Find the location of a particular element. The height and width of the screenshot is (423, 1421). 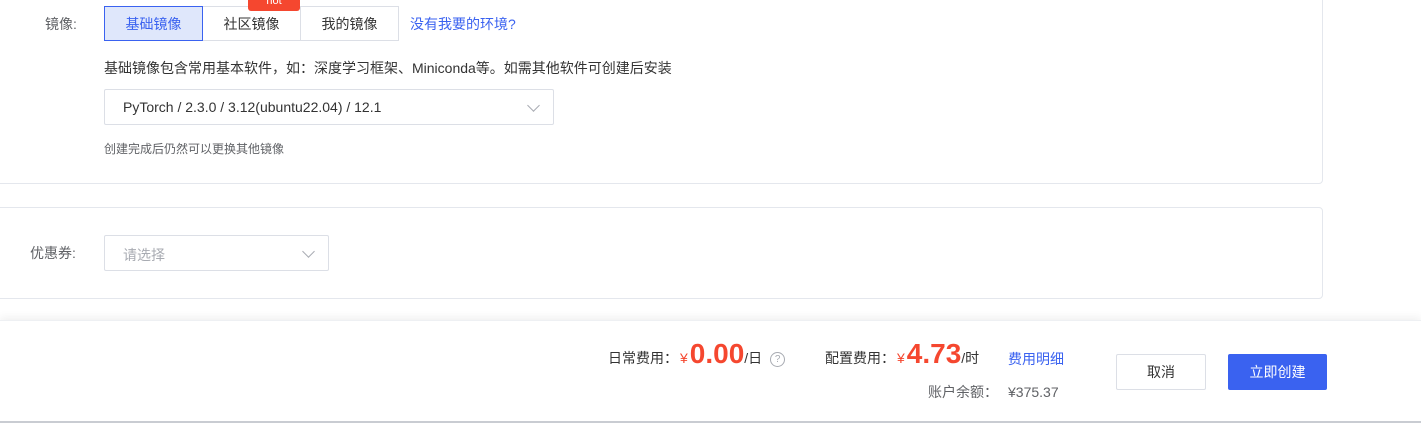

create-now-button: 立即创建 is located at coordinates (1277, 372).